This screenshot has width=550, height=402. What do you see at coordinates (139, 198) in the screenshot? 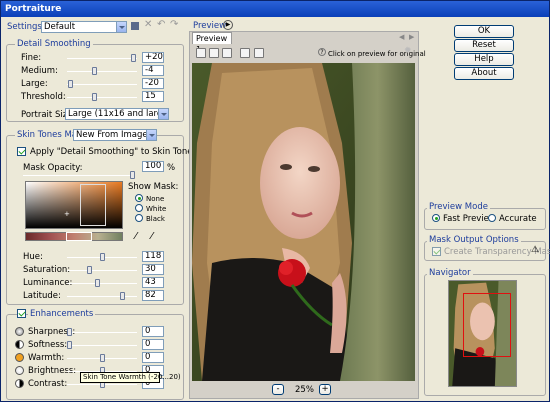
I see `show-mask-none-radio` at bounding box center [139, 198].